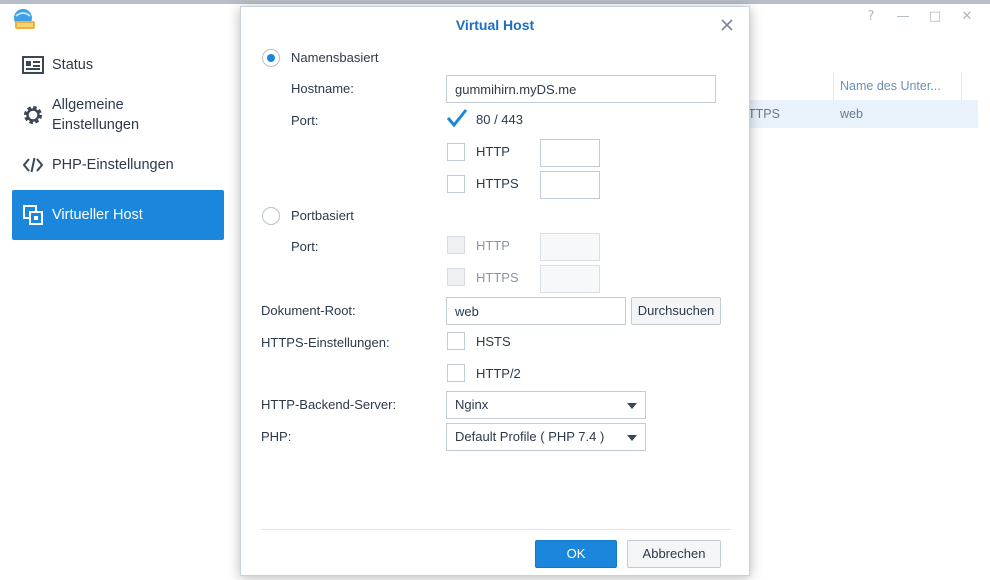  Describe the element at coordinates (764, 114) in the screenshot. I see `table-cell-protocol: TTPS` at that location.